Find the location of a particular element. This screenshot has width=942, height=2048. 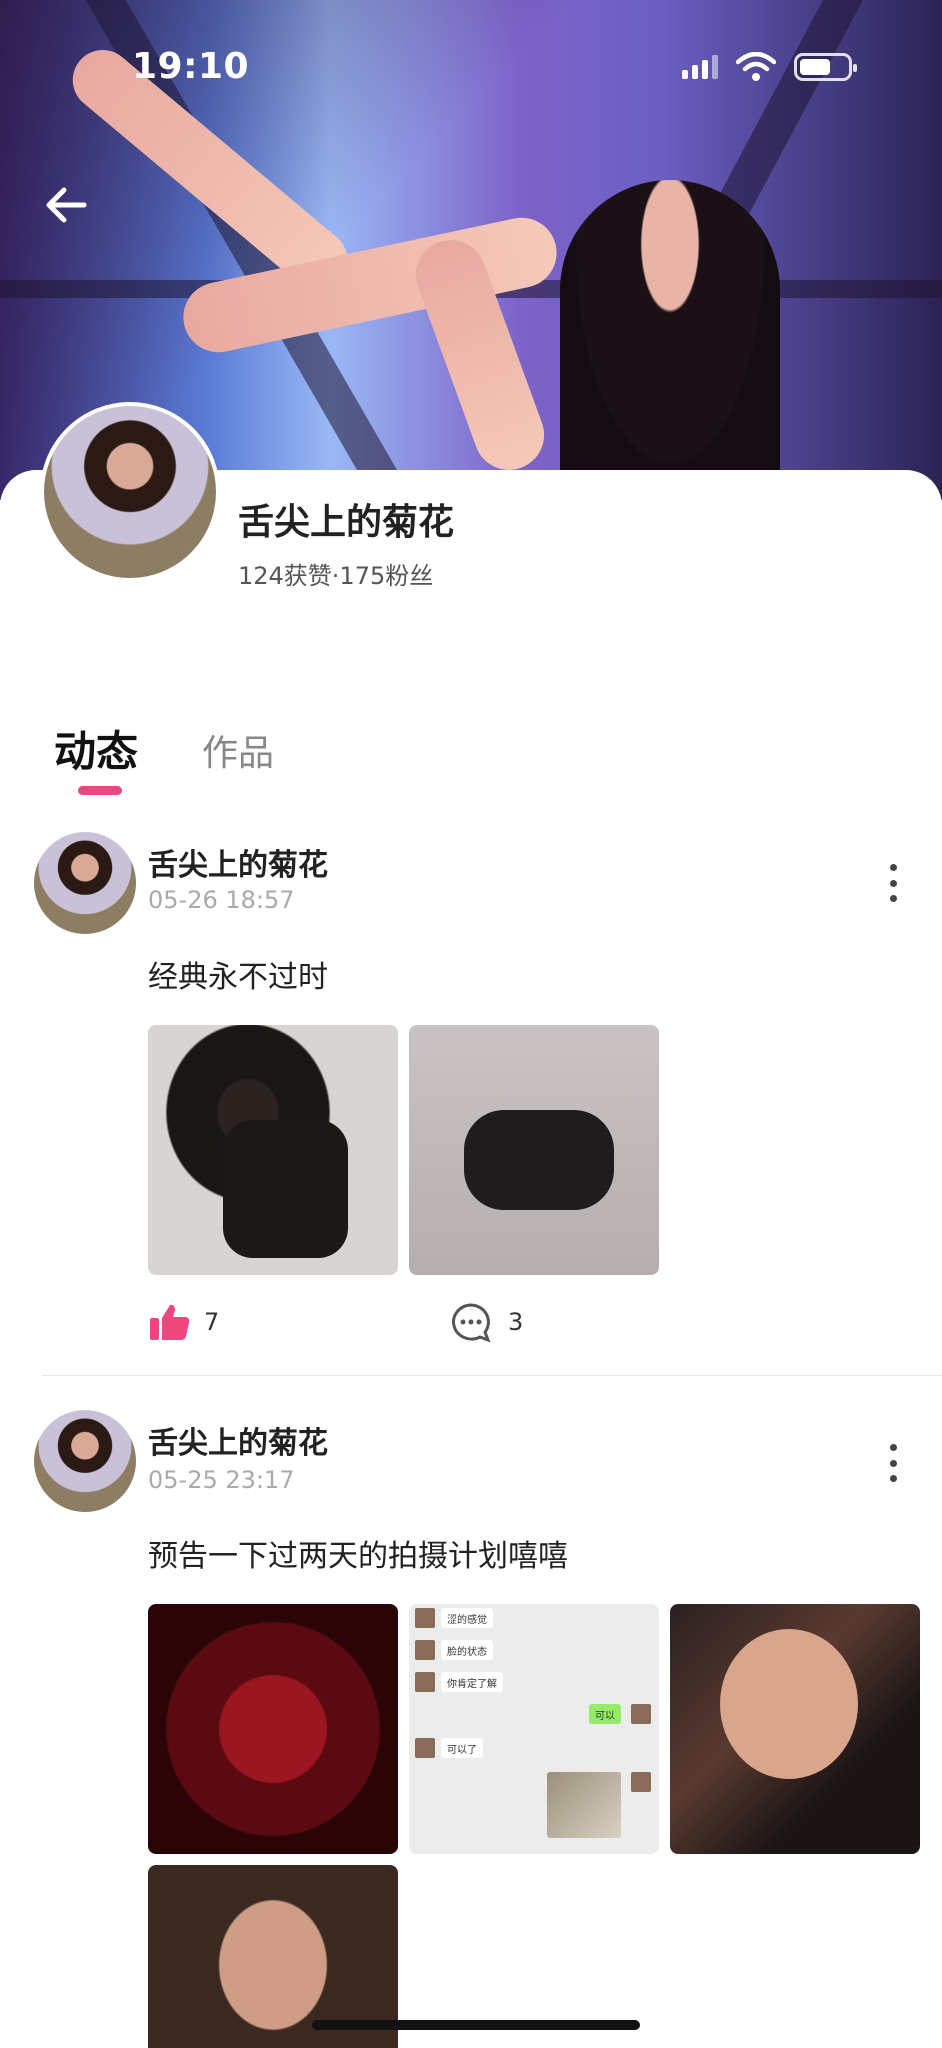

chat-message: 涩的感觉 is located at coordinates (467, 1618).